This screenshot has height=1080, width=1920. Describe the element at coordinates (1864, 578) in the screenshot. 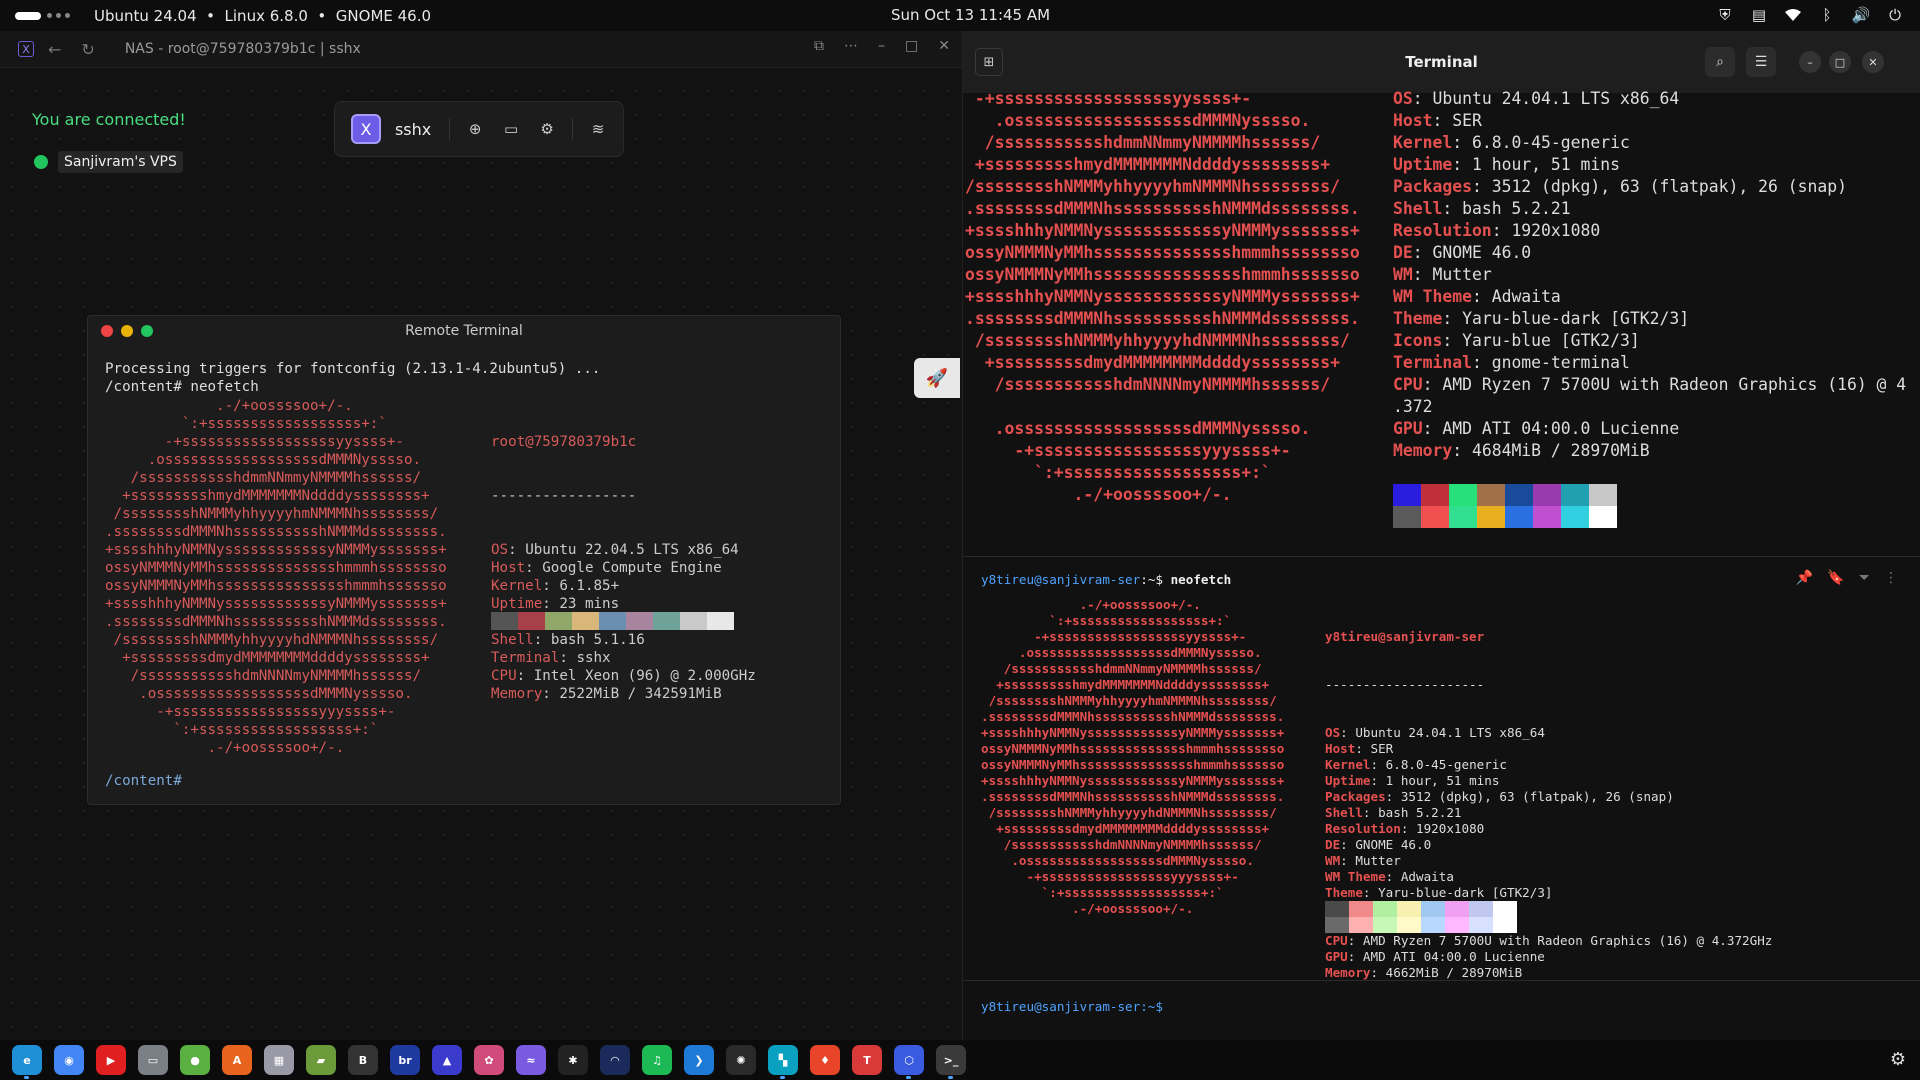

I see `filter-icon: ⏷` at that location.